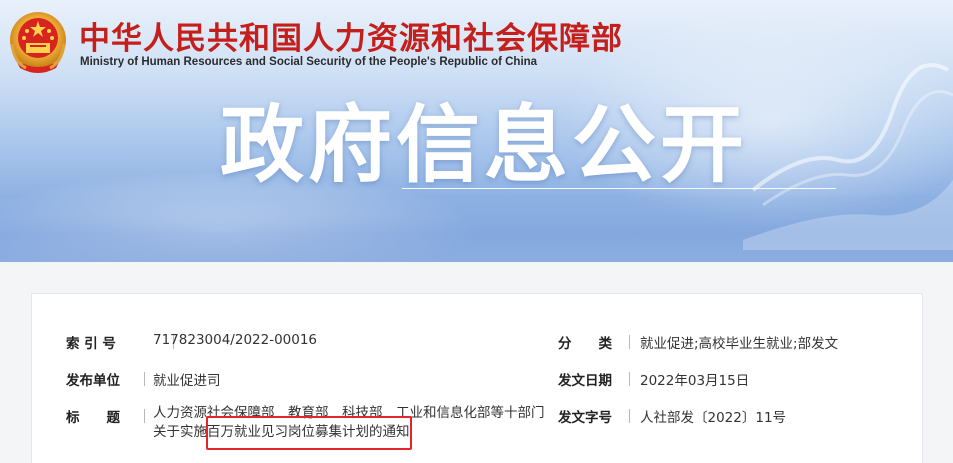 The width and height of the screenshot is (953, 463). I want to click on issue-date-label: 发文日期, so click(585, 381).